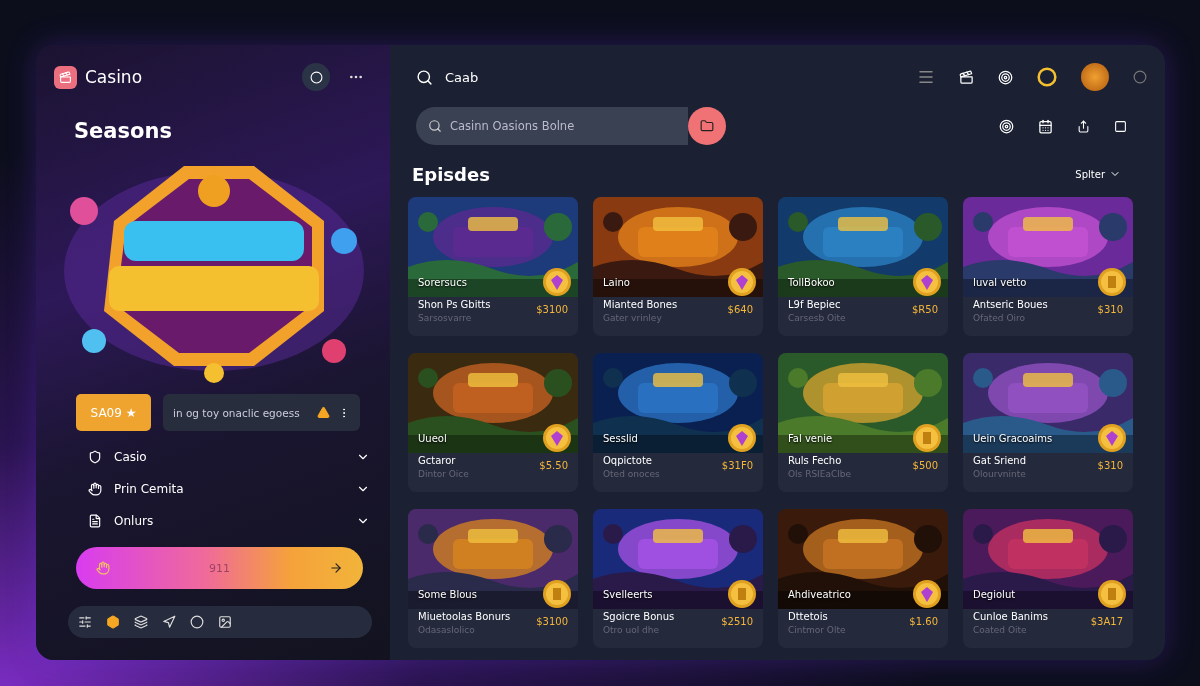 This screenshot has width=1200, height=686. I want to click on card-tag: TollBokoo, so click(811, 282).